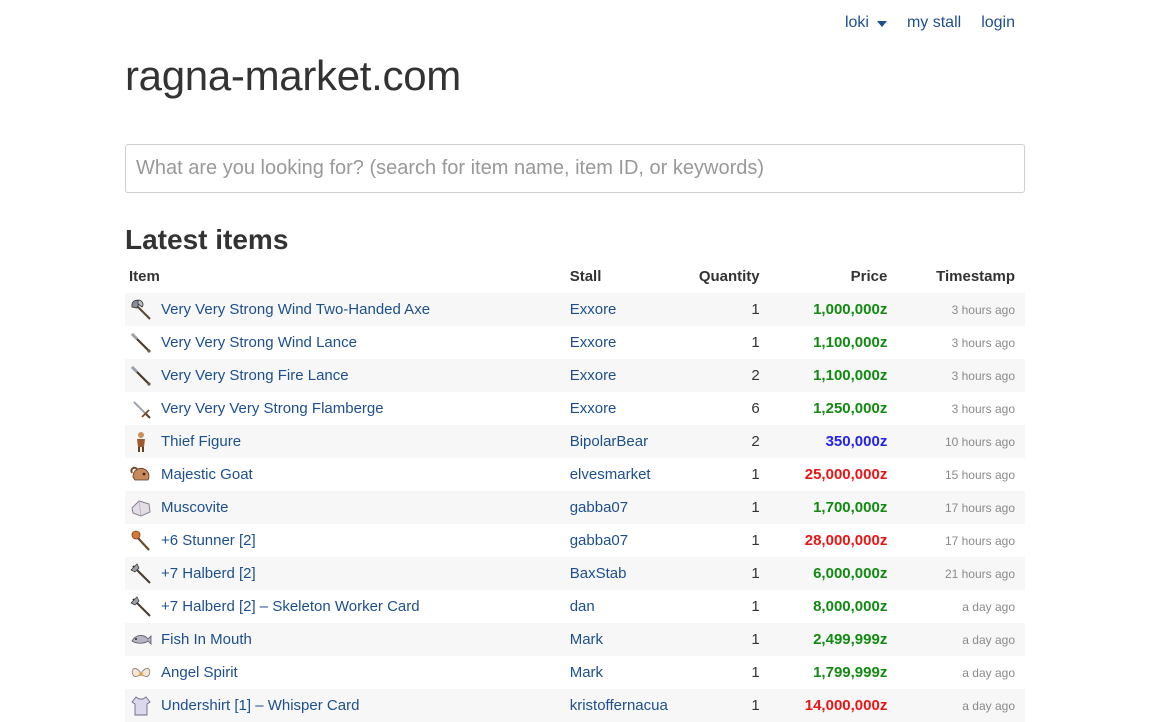 The image size is (1153, 722). I want to click on item-cell: +7 Halberd [2], so click(345, 573).